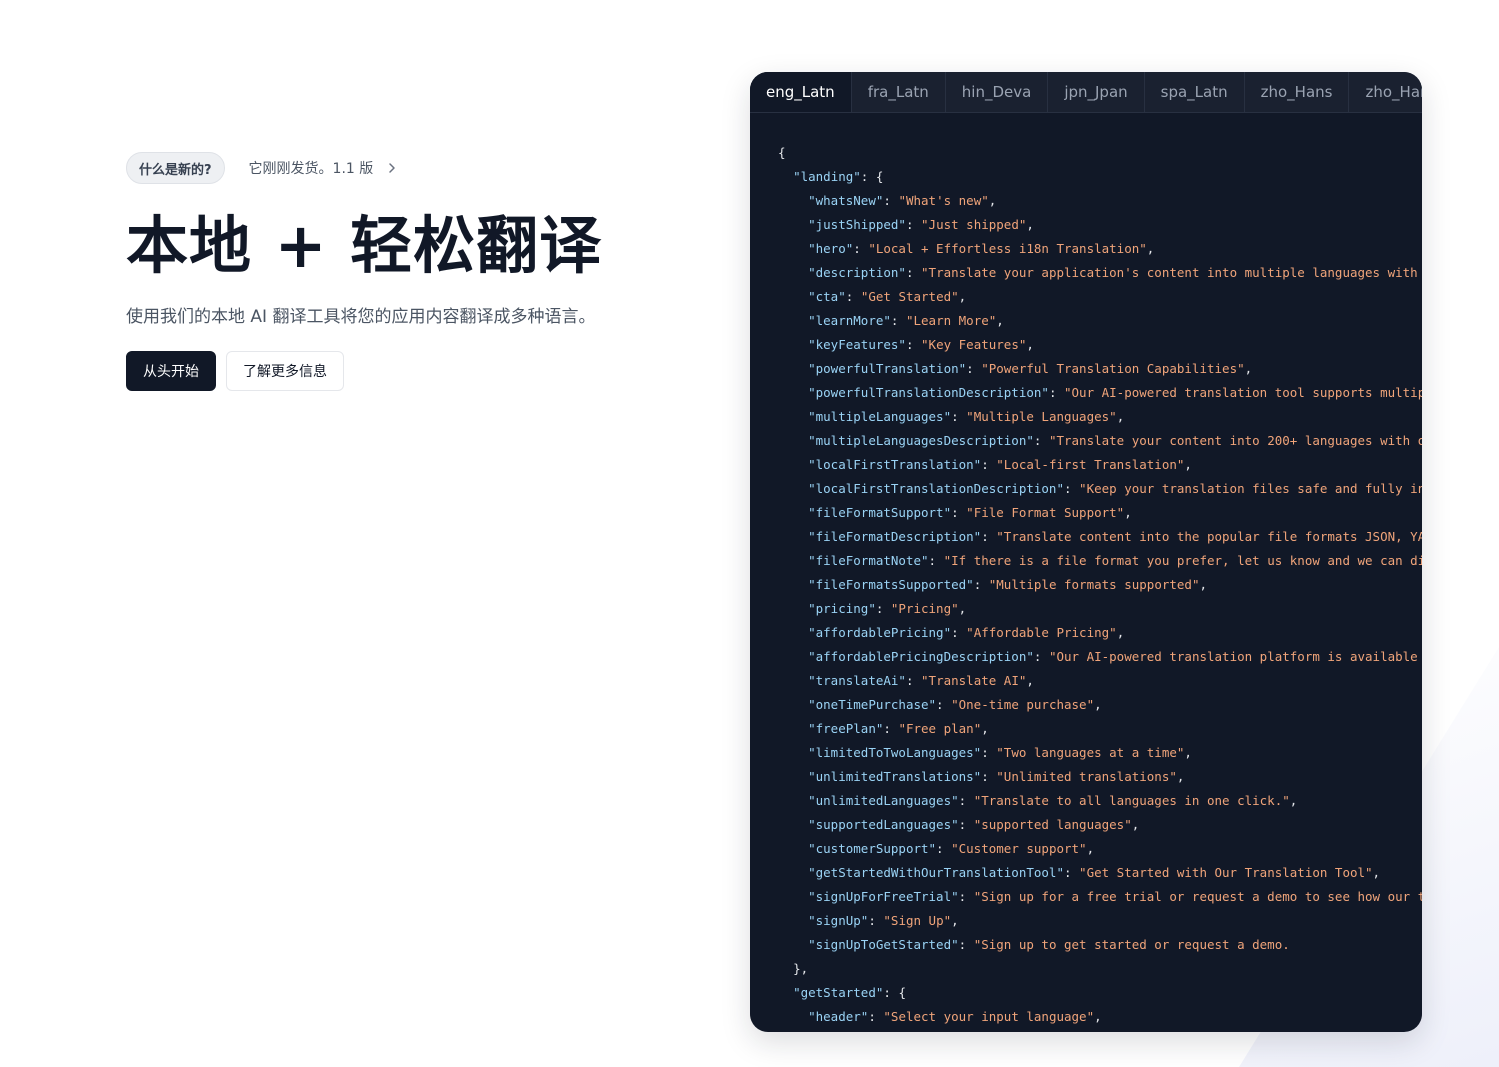 This screenshot has width=1499, height=1067. What do you see at coordinates (906, 320) in the screenshot?
I see `code-line: "learnMore": "Learn More",` at bounding box center [906, 320].